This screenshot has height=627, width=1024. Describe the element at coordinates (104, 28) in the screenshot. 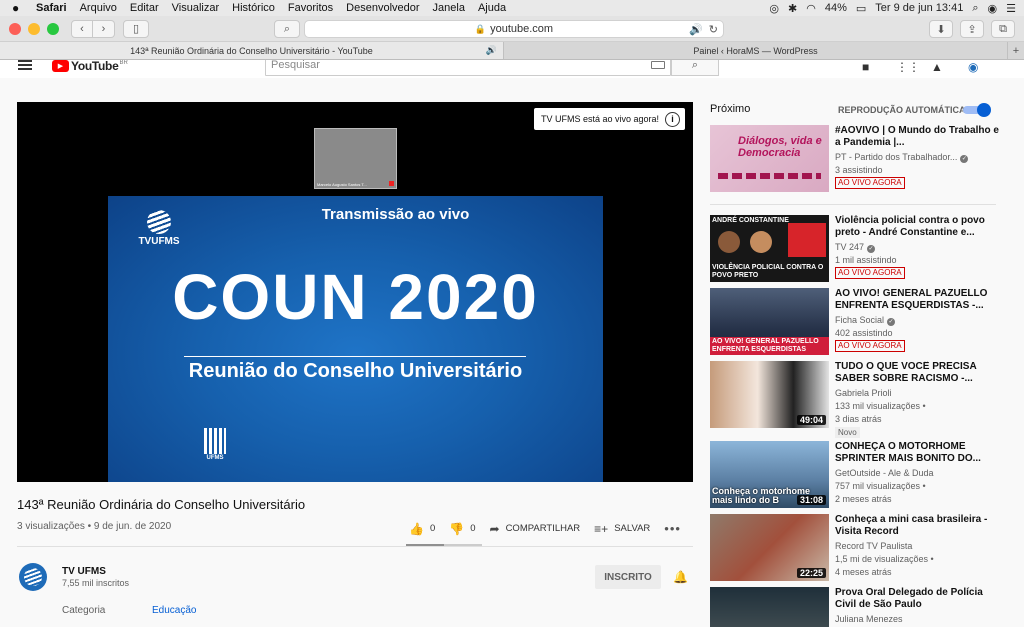

I see `forward-button: ›` at that location.